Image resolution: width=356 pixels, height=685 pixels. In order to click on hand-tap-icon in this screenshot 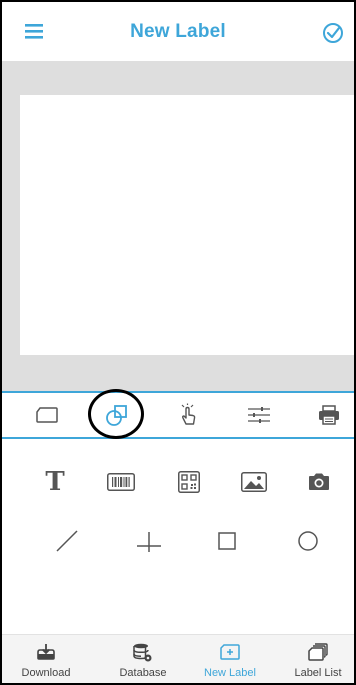, I will do `click(188, 414)`.